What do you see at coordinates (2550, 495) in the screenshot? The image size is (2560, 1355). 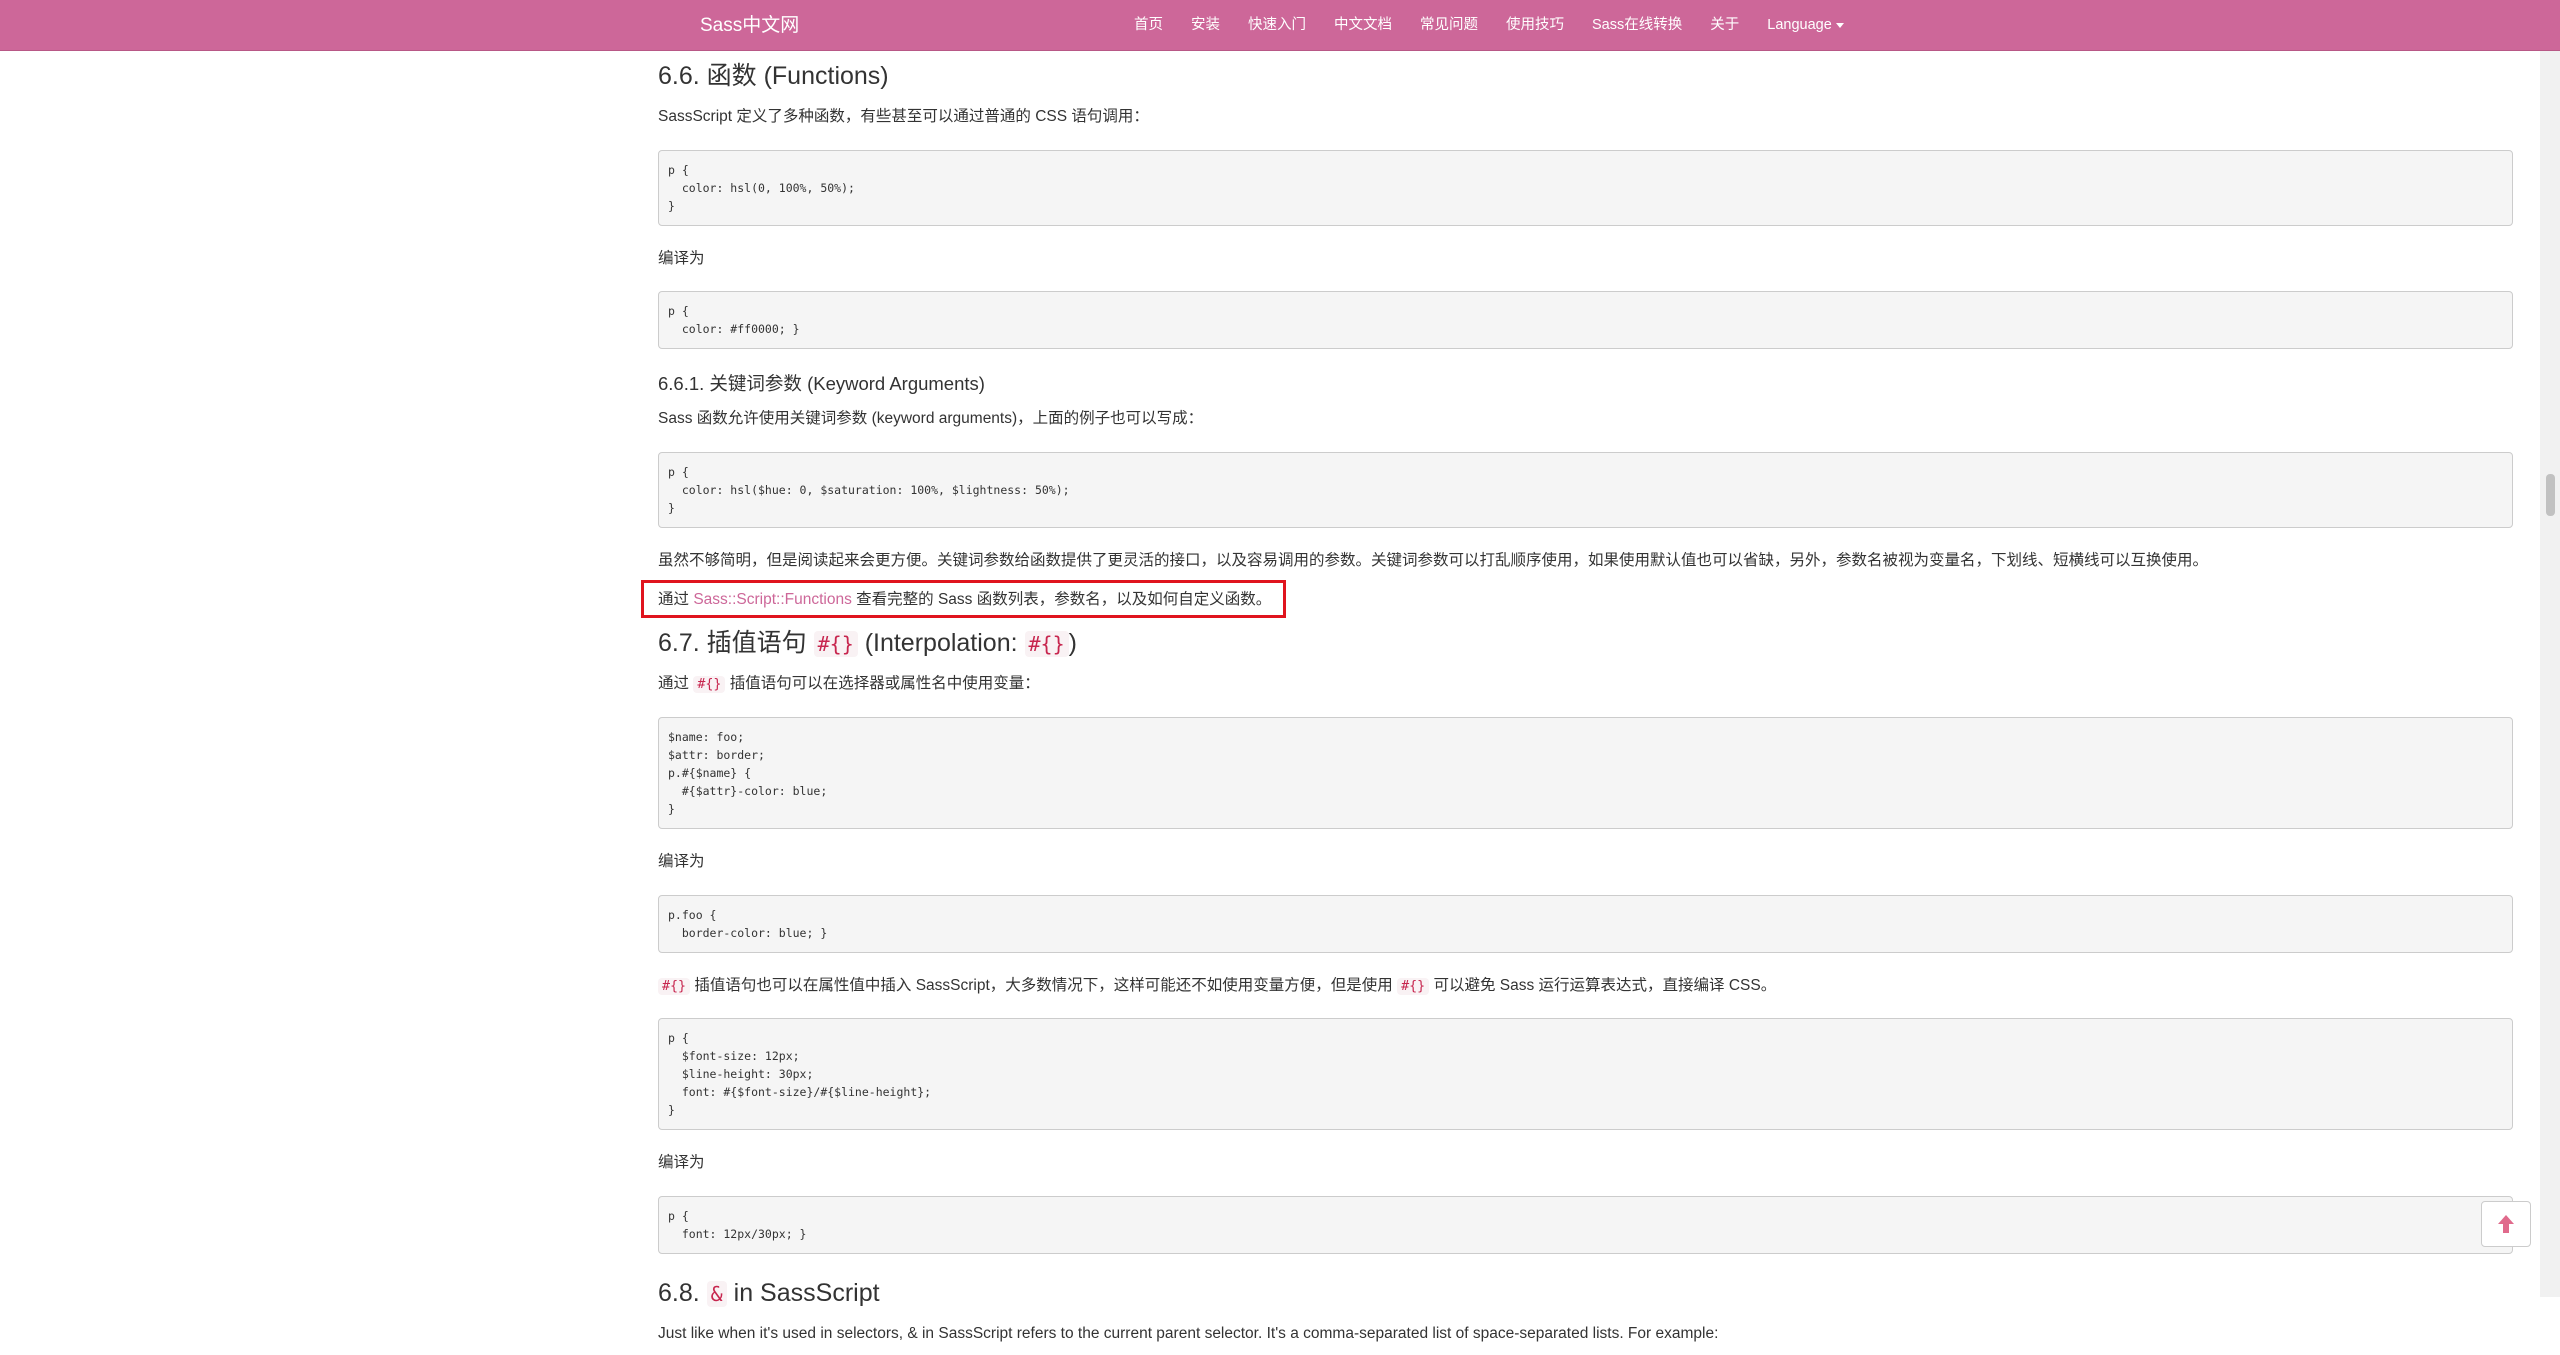 I see `scrollbar-thumb` at bounding box center [2550, 495].